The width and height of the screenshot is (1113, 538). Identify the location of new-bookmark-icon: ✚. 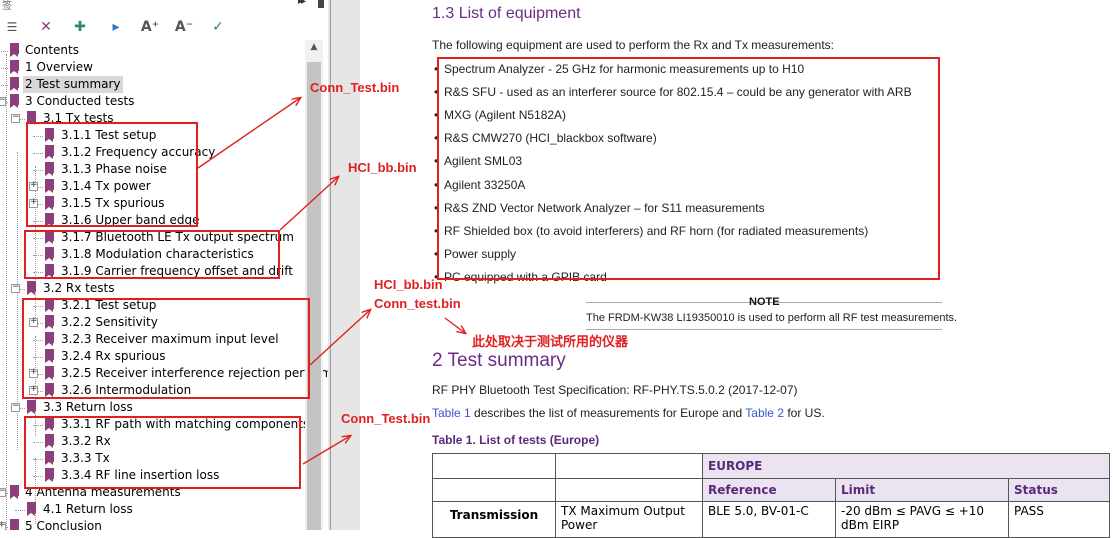
(80, 27).